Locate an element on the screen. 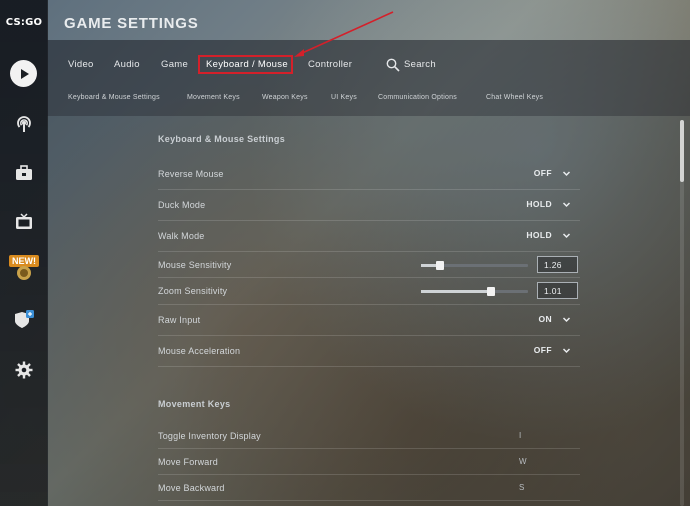 The height and width of the screenshot is (506, 690). keybind-toggle-inventory: Toggle Inventory Display I is located at coordinates (369, 435).